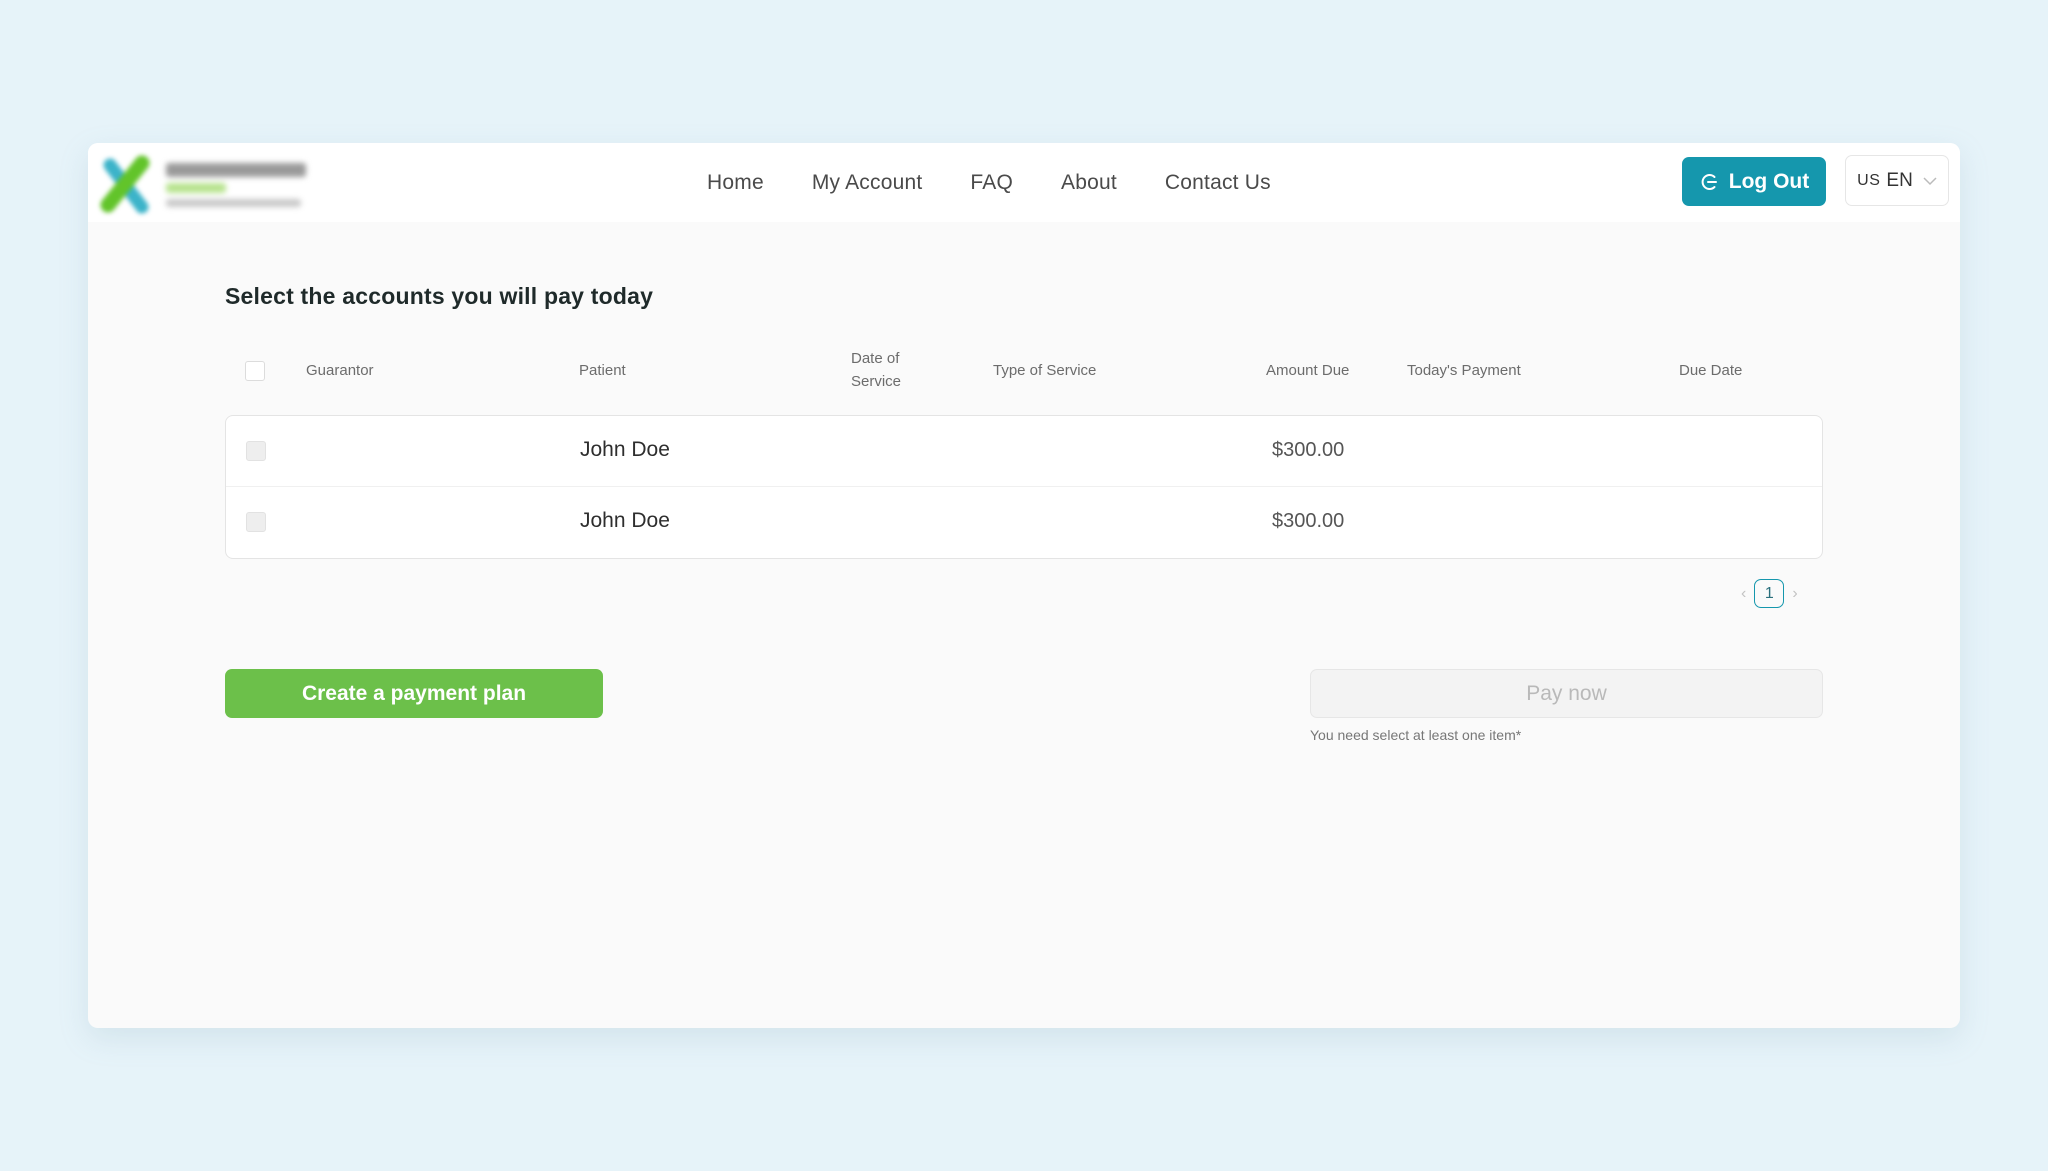 The height and width of the screenshot is (1171, 2048). I want to click on col-type-of-service: Type of Service, so click(1045, 370).